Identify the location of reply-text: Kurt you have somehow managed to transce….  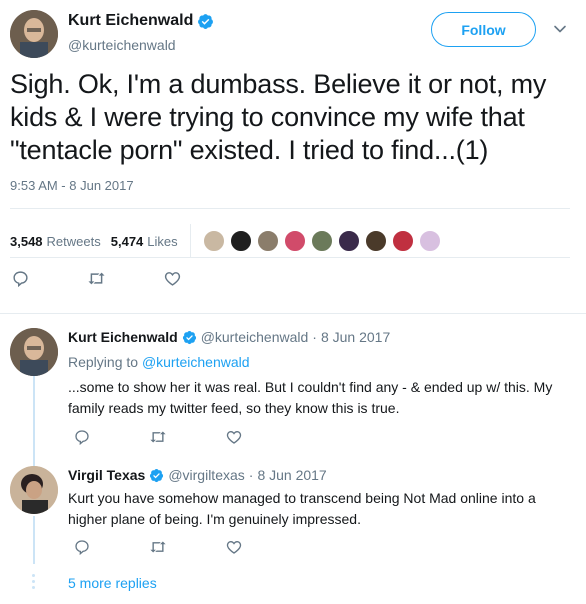
(302, 508).